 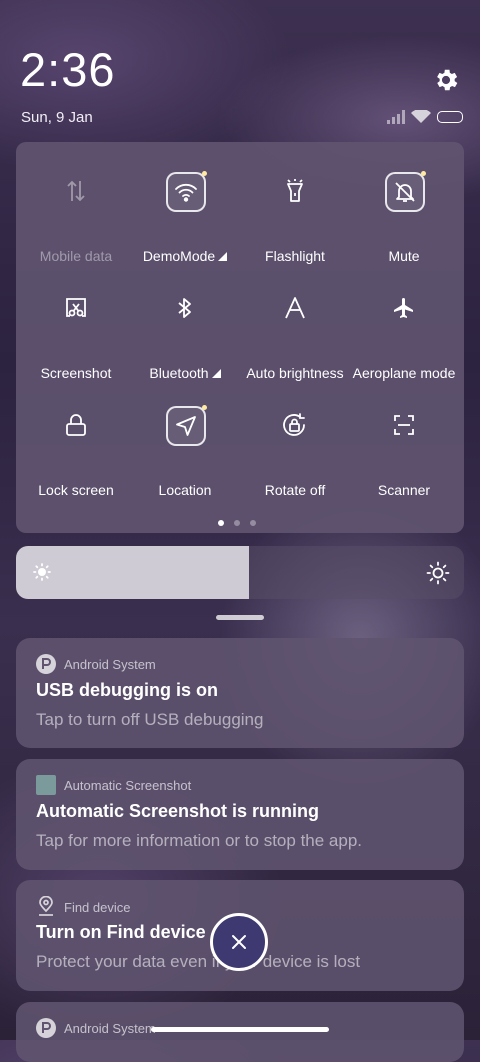 What do you see at coordinates (404, 425) in the screenshot?
I see `scanner-icon` at bounding box center [404, 425].